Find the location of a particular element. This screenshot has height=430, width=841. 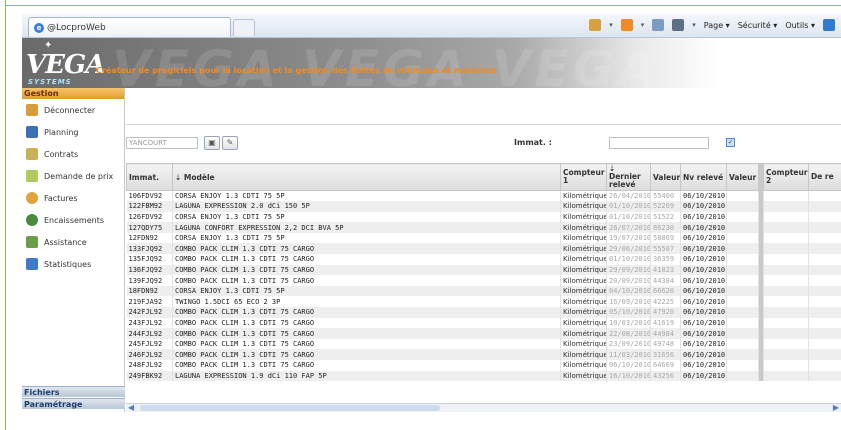

search-input: YANCOURT is located at coordinates (162, 143).